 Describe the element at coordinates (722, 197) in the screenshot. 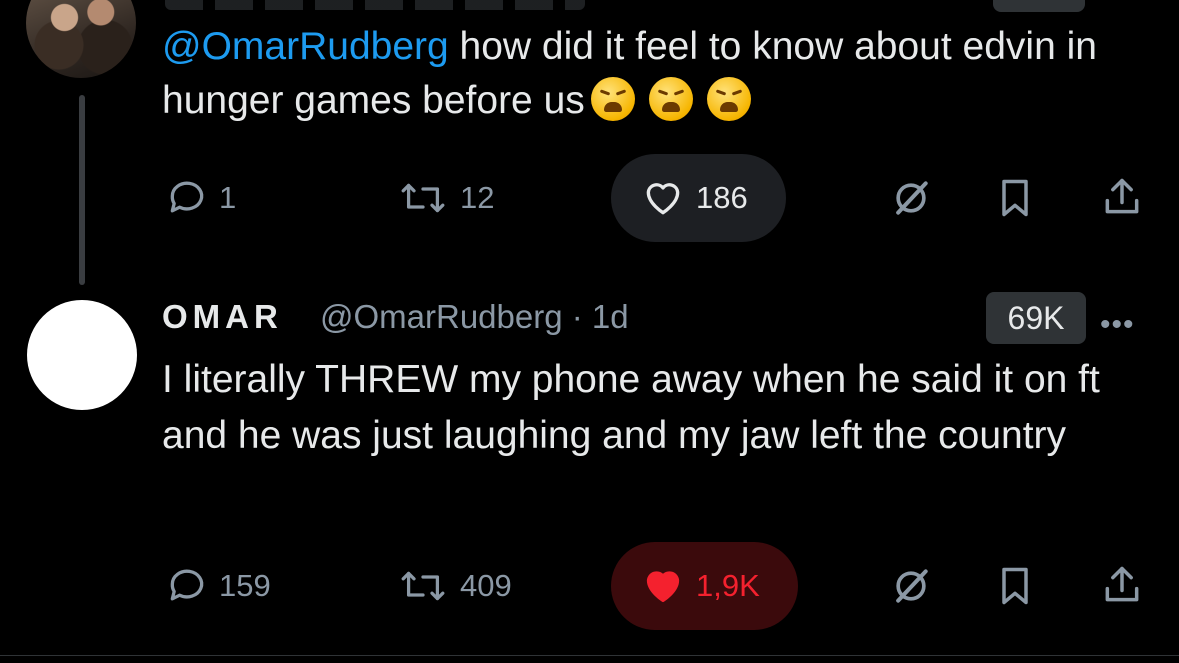

I see `like-count: 186` at that location.